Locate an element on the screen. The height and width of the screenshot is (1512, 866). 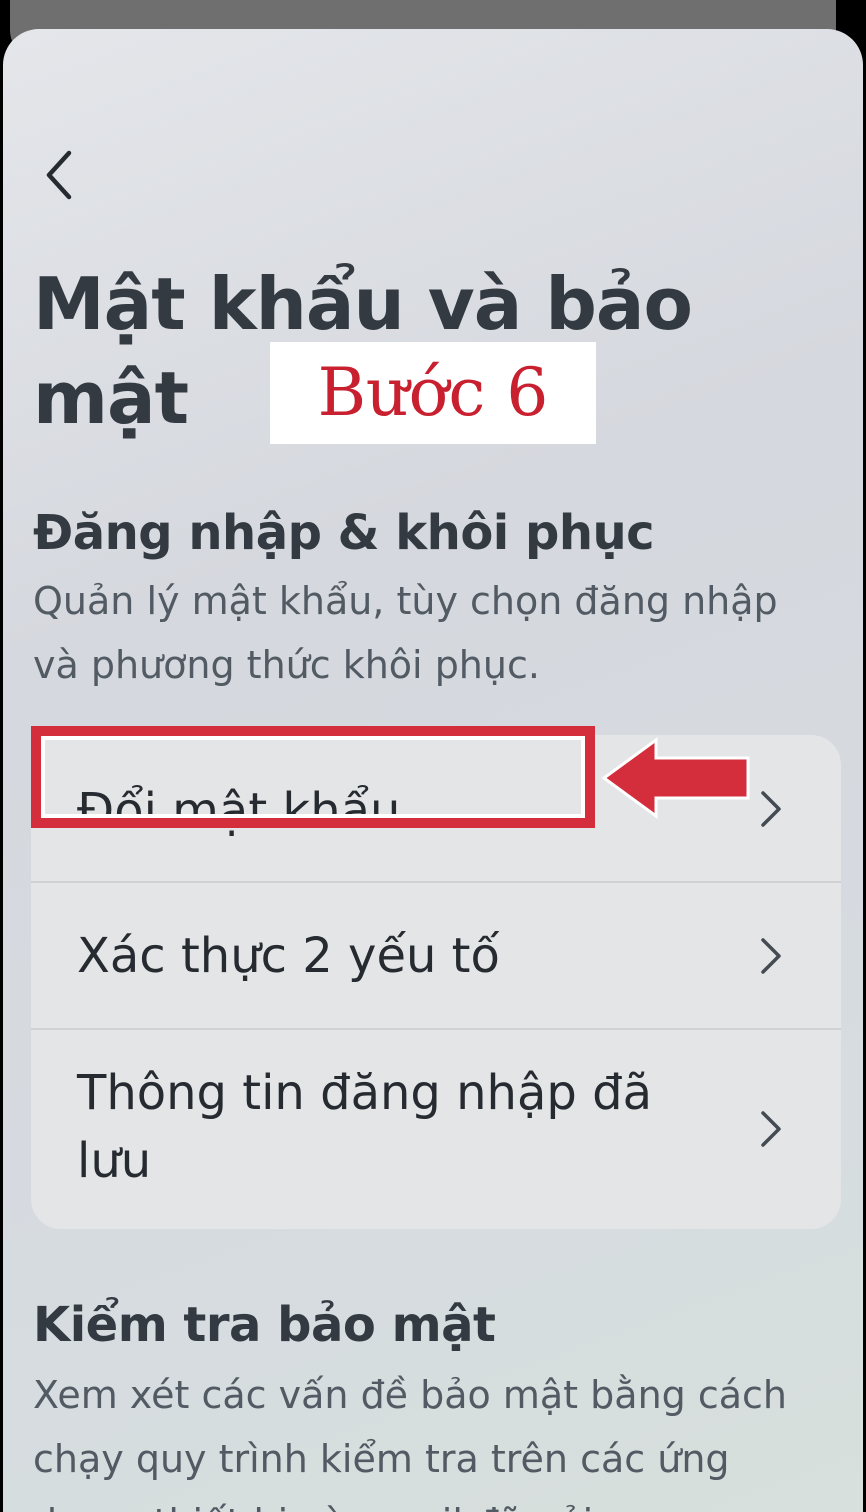
security-check-heading: Kiểm tra bảo mật is located at coordinates (264, 1325).